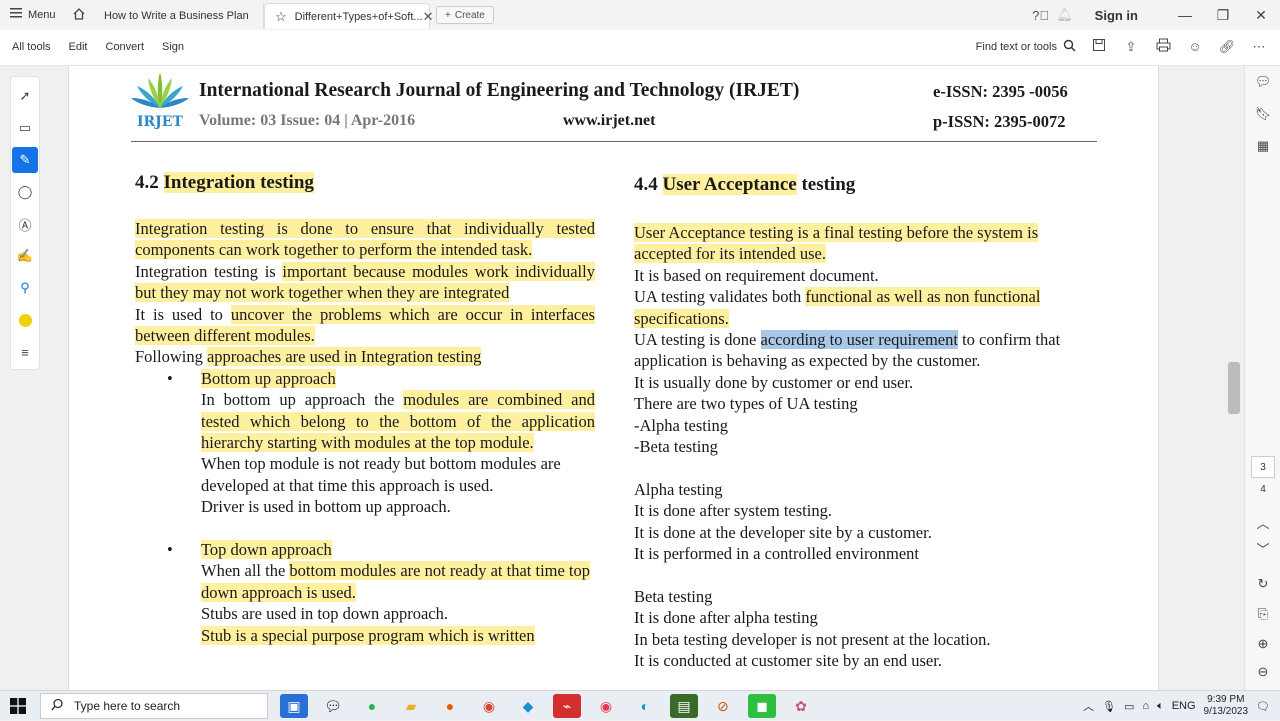 The height and width of the screenshot is (721, 1280). Describe the element at coordinates (1088, 706) in the screenshot. I see `tray-up-arrow-icon: ︿` at that location.